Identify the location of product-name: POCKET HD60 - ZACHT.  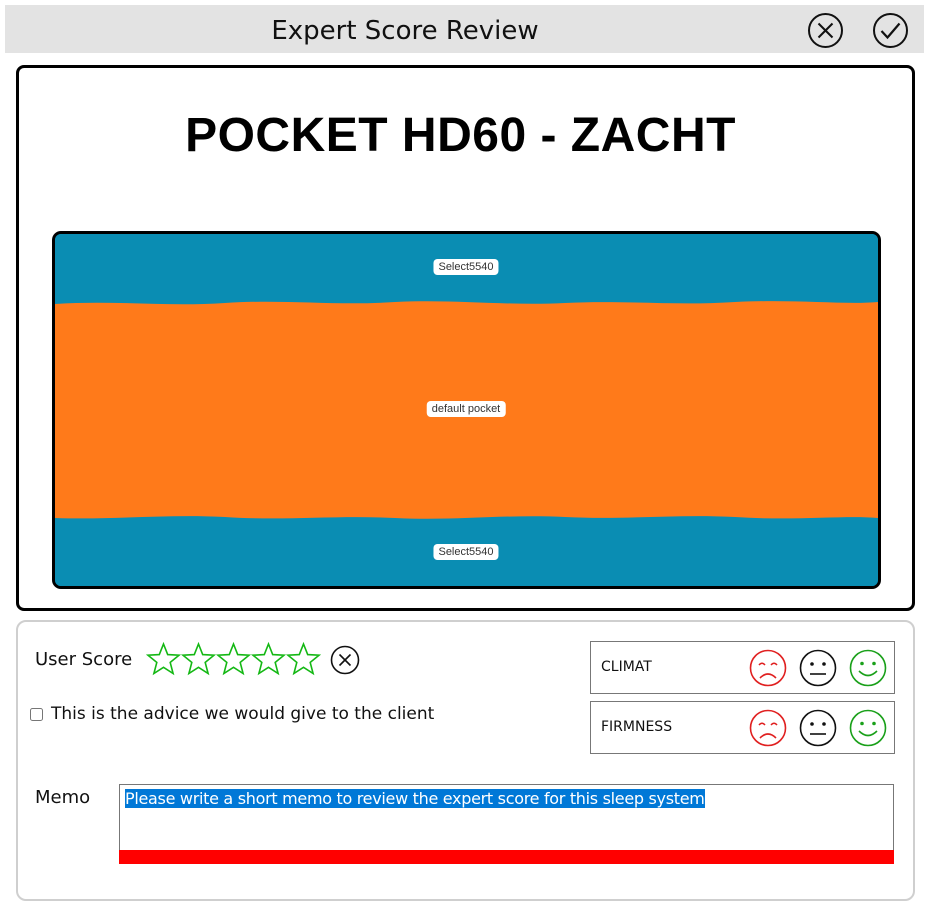
(460, 135).